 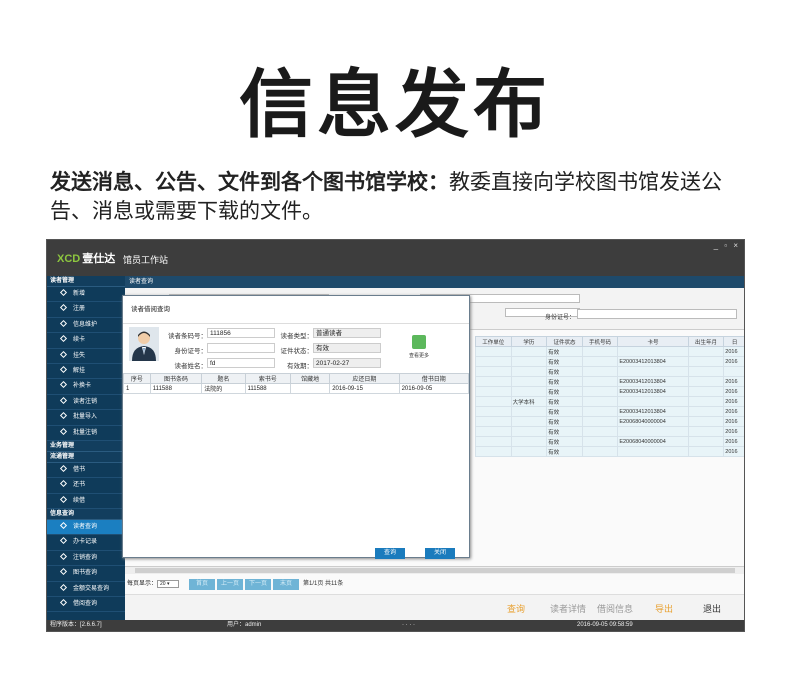 What do you see at coordinates (560, 318) in the screenshot?
I see `id-number-label: 身份证号：` at bounding box center [560, 318].